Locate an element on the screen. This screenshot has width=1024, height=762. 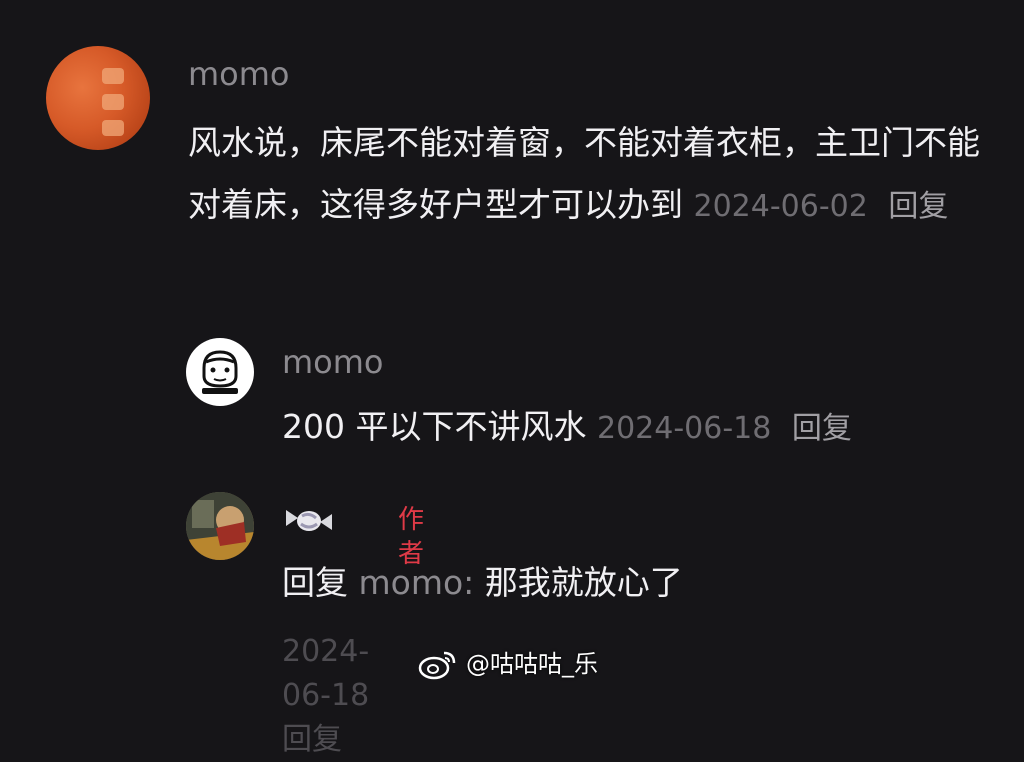
cartoon-face-avatar-icon is located at coordinates (220, 372).